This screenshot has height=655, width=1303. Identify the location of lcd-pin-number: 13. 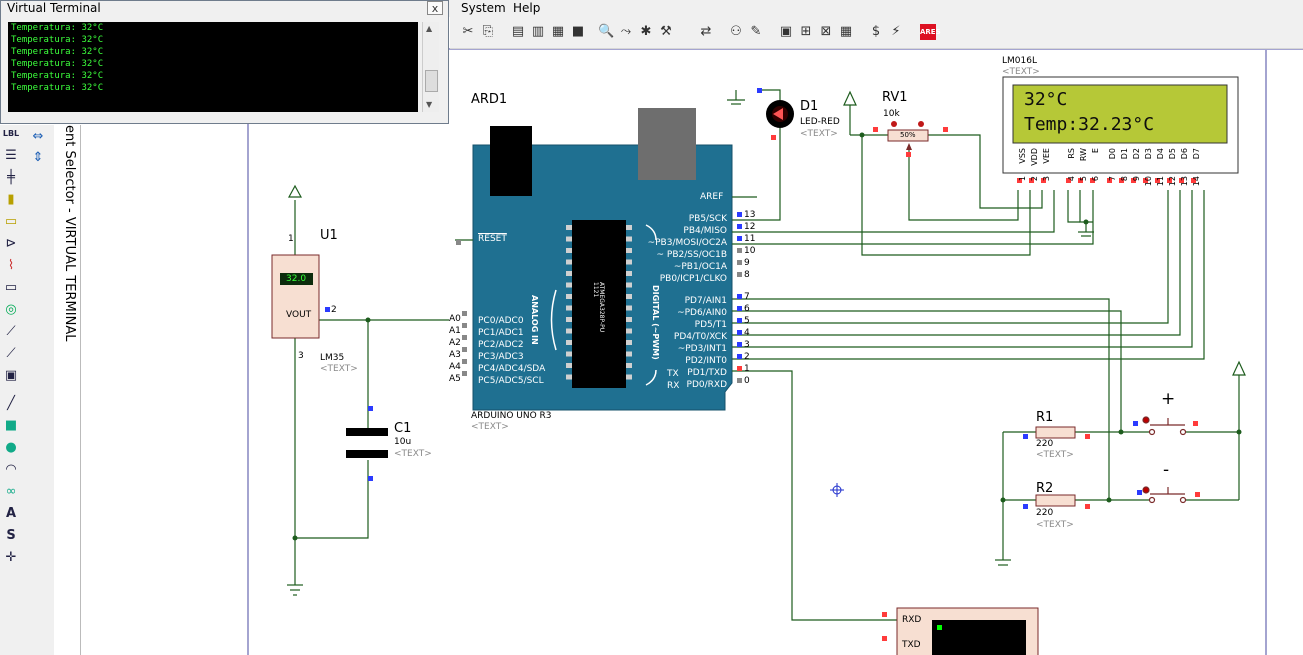
(1184, 181).